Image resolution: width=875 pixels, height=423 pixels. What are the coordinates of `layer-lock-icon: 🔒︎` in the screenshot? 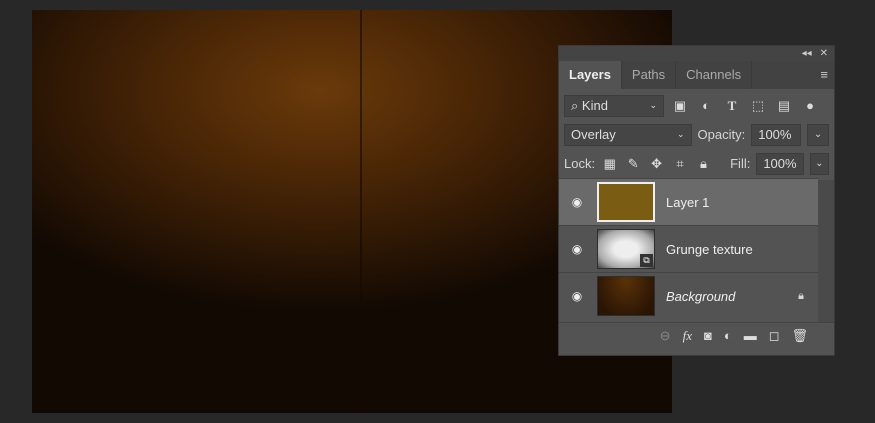 It's located at (801, 295).